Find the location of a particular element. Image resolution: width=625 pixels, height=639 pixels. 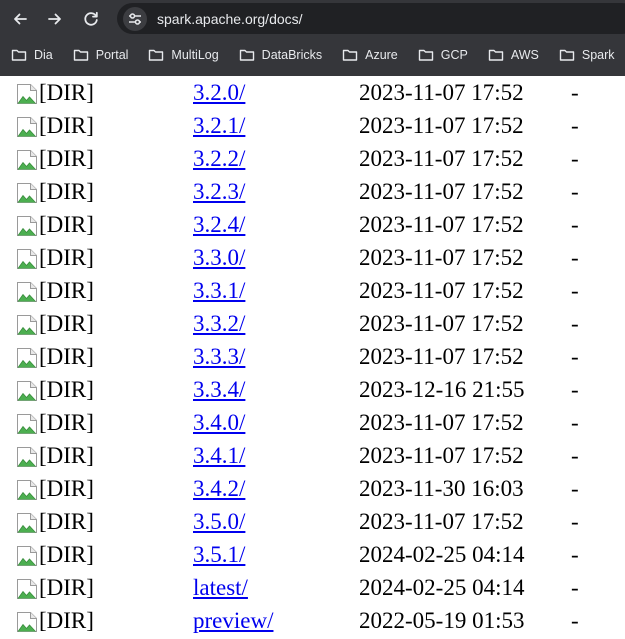

listing-row: [DIR] 3.4.1/ 2023-11-07 17:52 - is located at coordinates (312, 455).